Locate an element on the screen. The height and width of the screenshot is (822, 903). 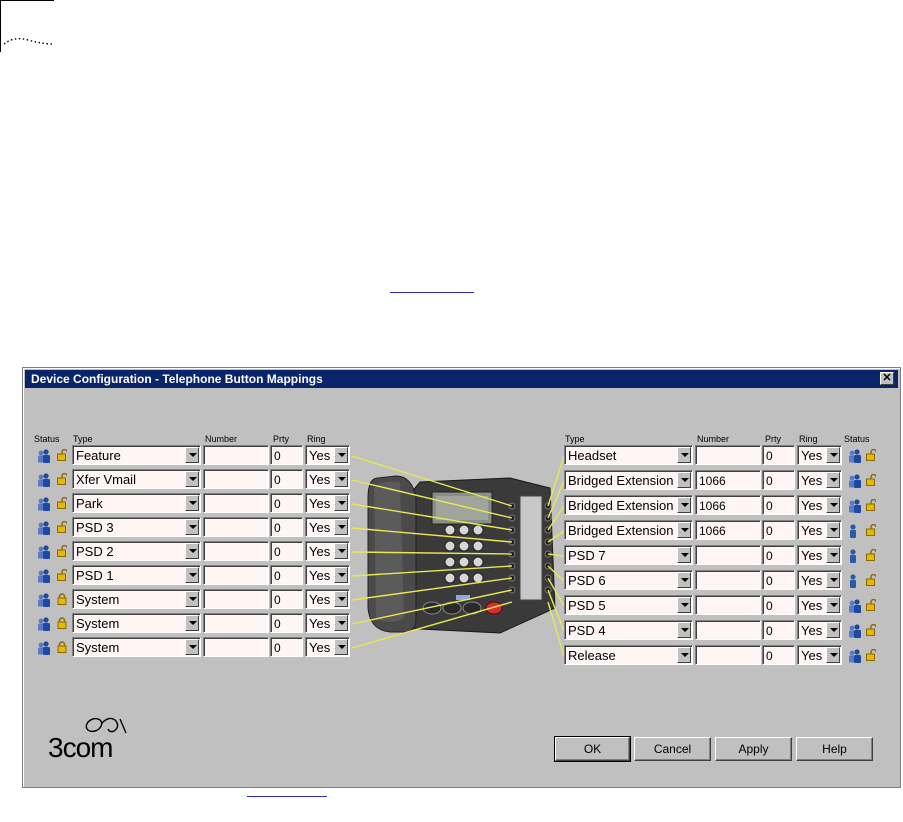
right-row: PSD 6 0 Yes is located at coordinates (451, 580).